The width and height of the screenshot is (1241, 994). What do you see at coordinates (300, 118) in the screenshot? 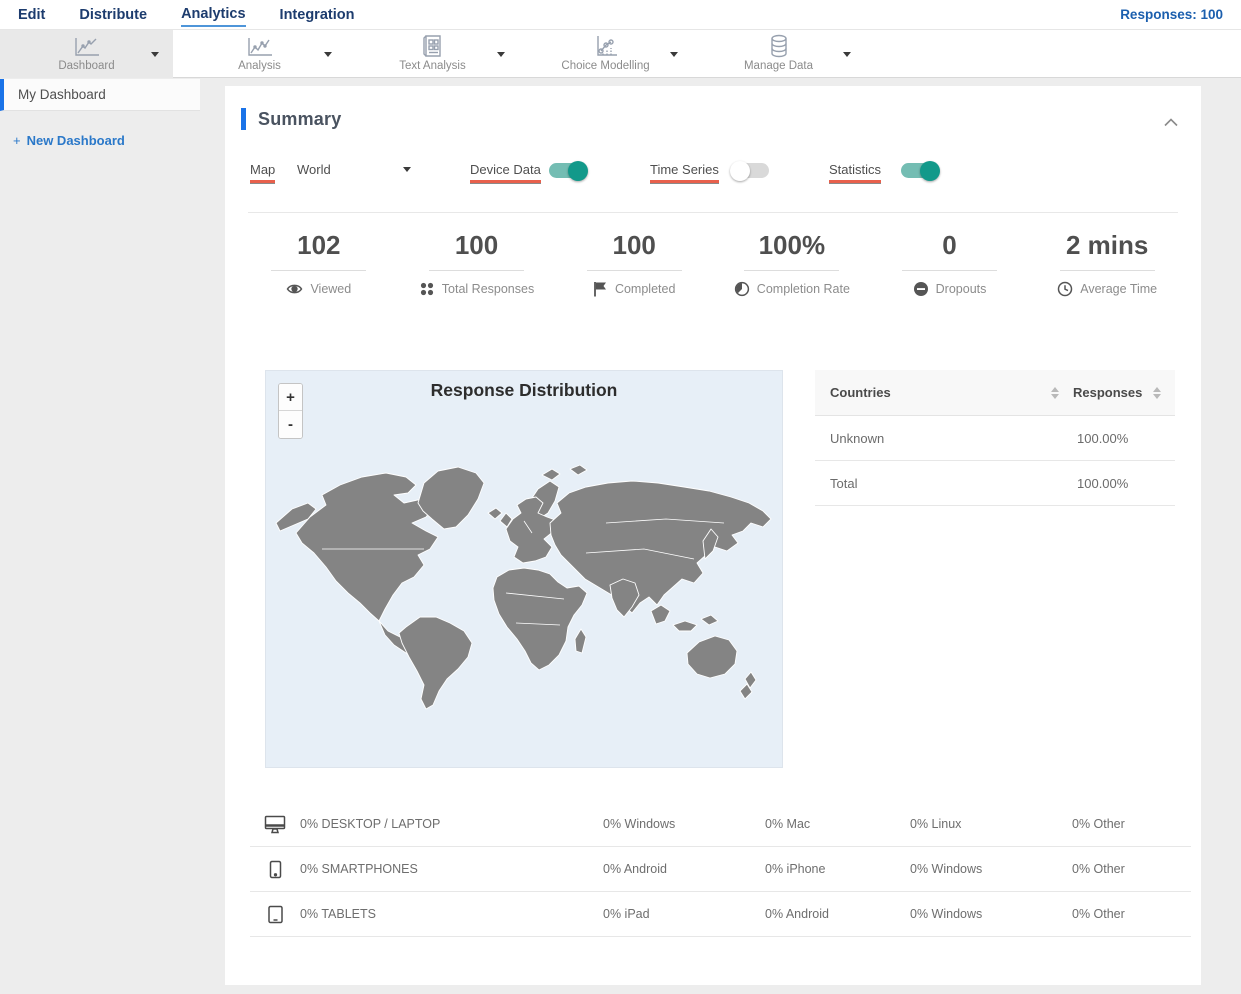
I see `page-title: Summary` at bounding box center [300, 118].